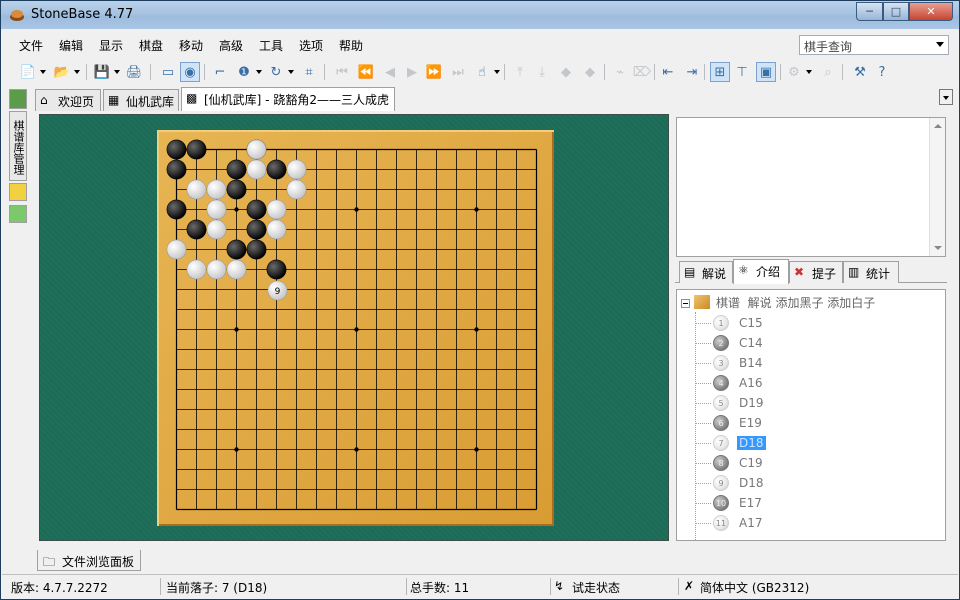 Image resolution: width=960 pixels, height=600 pixels. I want to click on open-folder-icon: 📂, so click(62, 72).